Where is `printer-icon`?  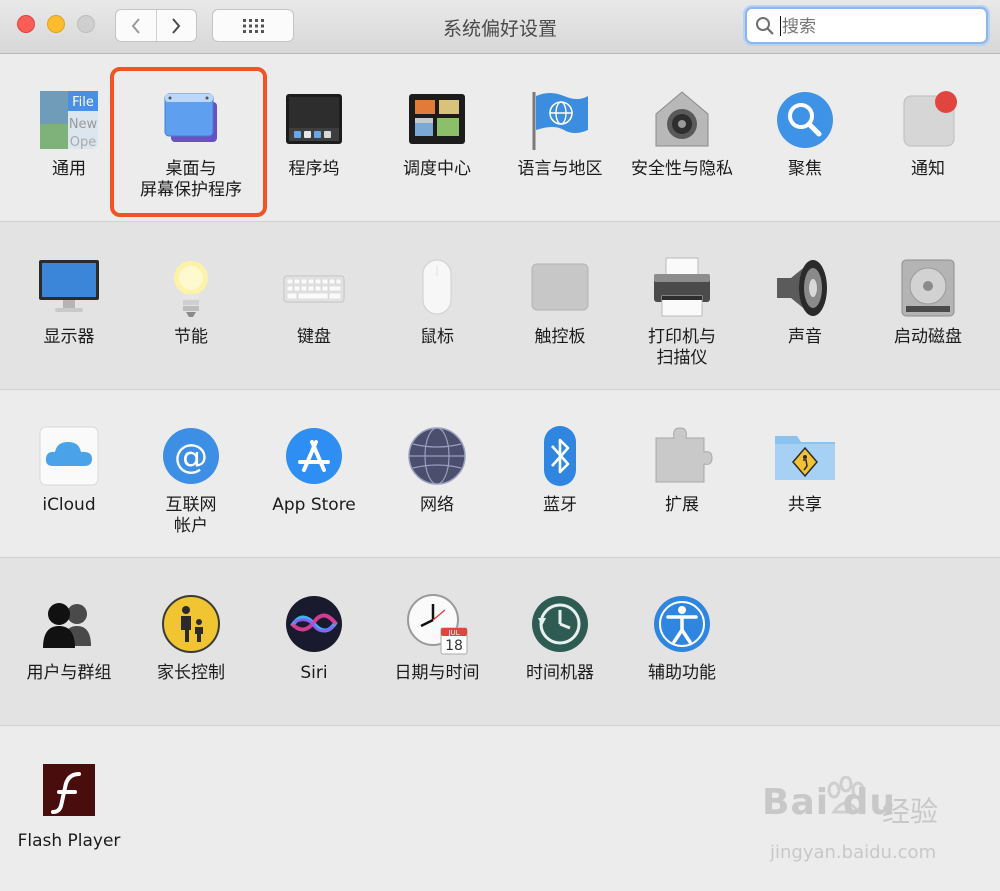 printer-icon is located at coordinates (682, 288).